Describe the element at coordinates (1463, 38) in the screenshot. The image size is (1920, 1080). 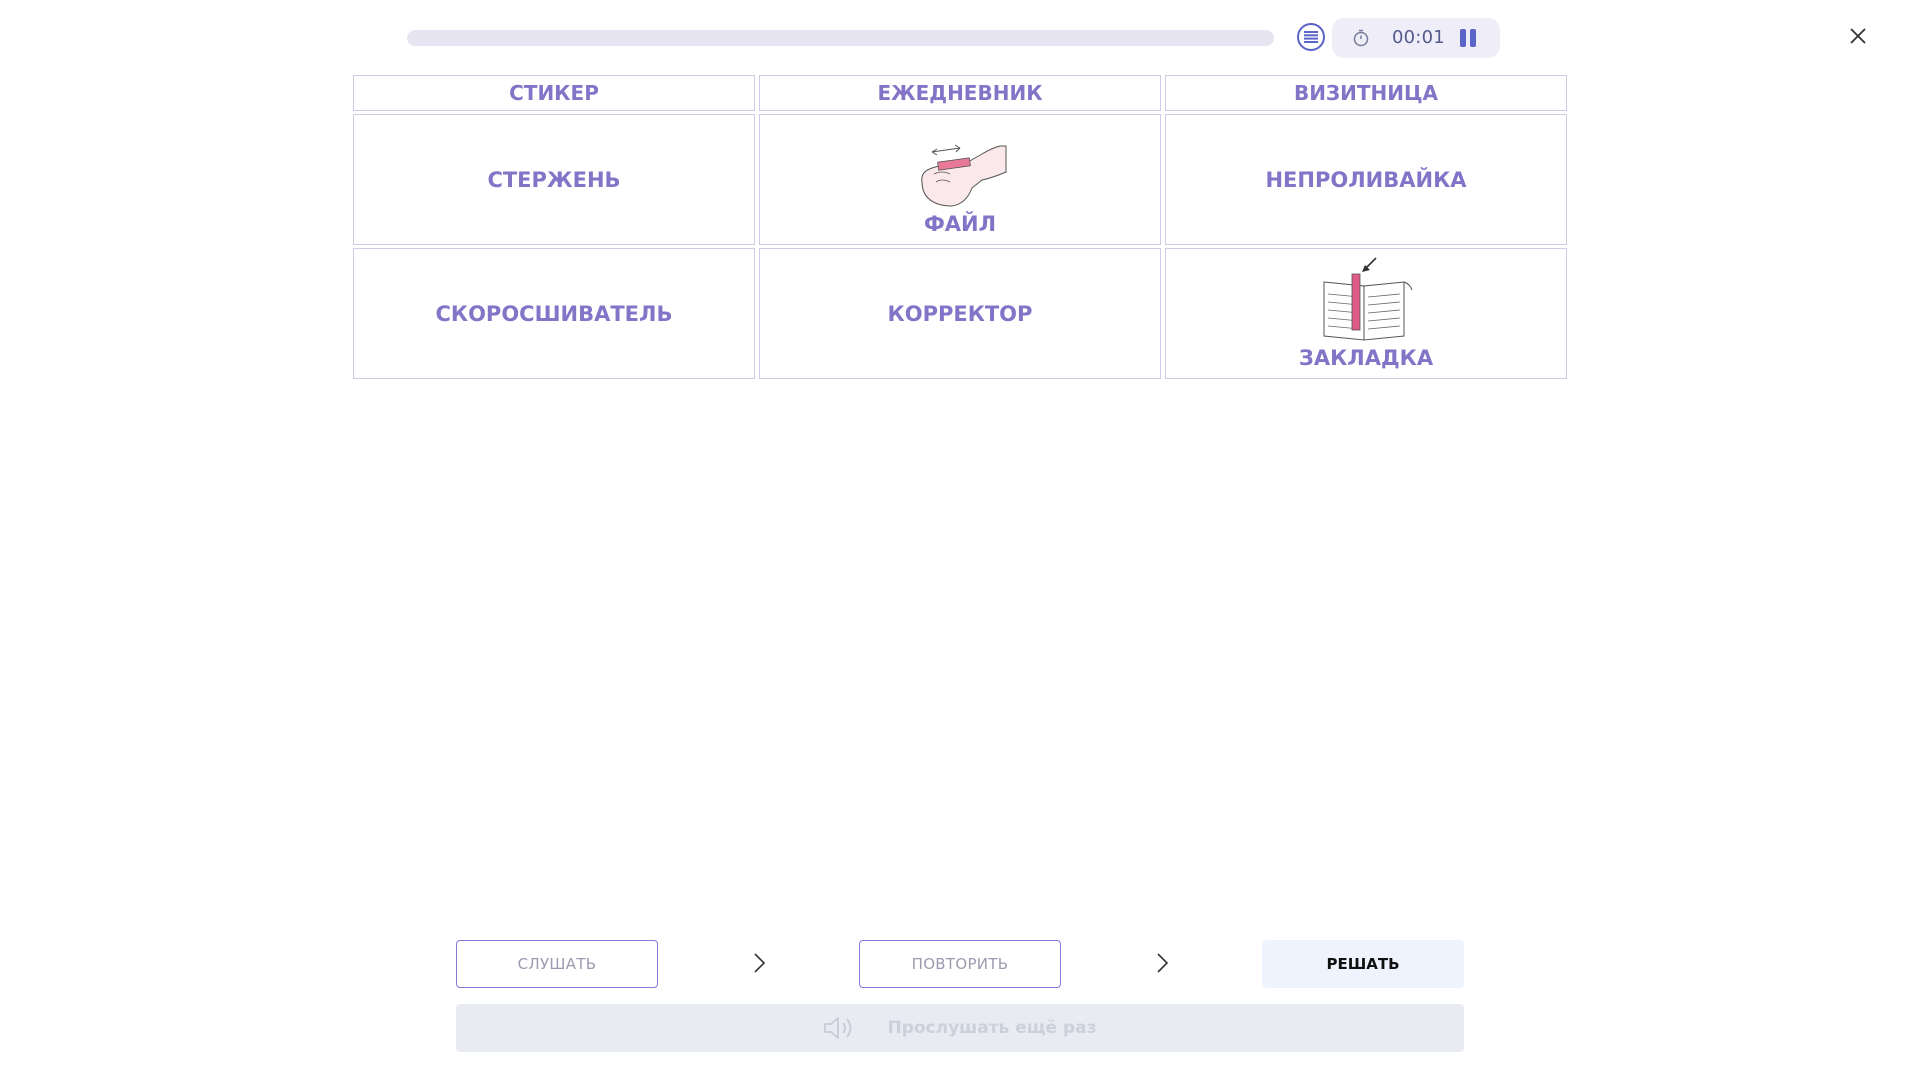
I see `pause-icon` at that location.